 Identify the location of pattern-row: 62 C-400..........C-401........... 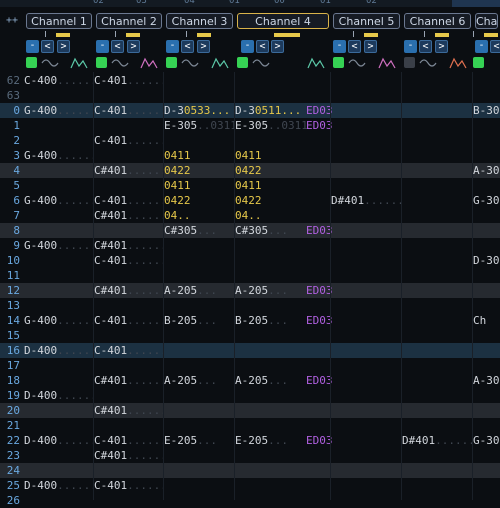
(250, 80).